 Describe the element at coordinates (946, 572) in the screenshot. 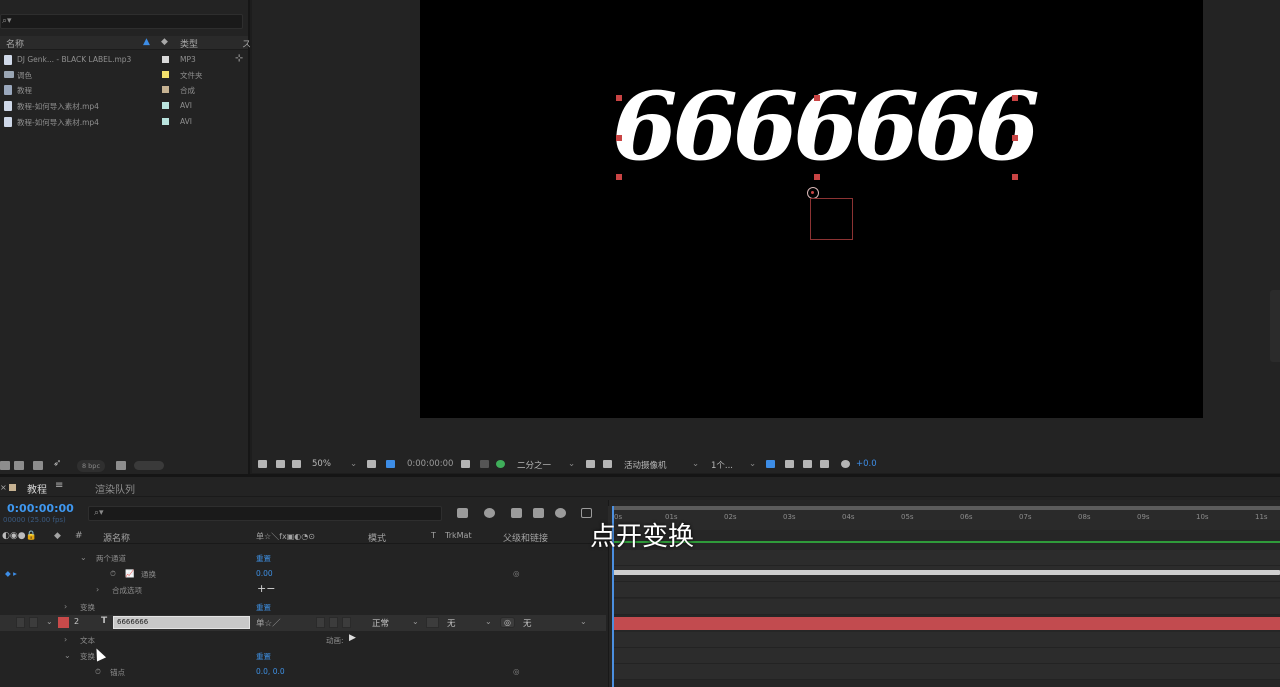

I see `effect-duration-bar` at that location.